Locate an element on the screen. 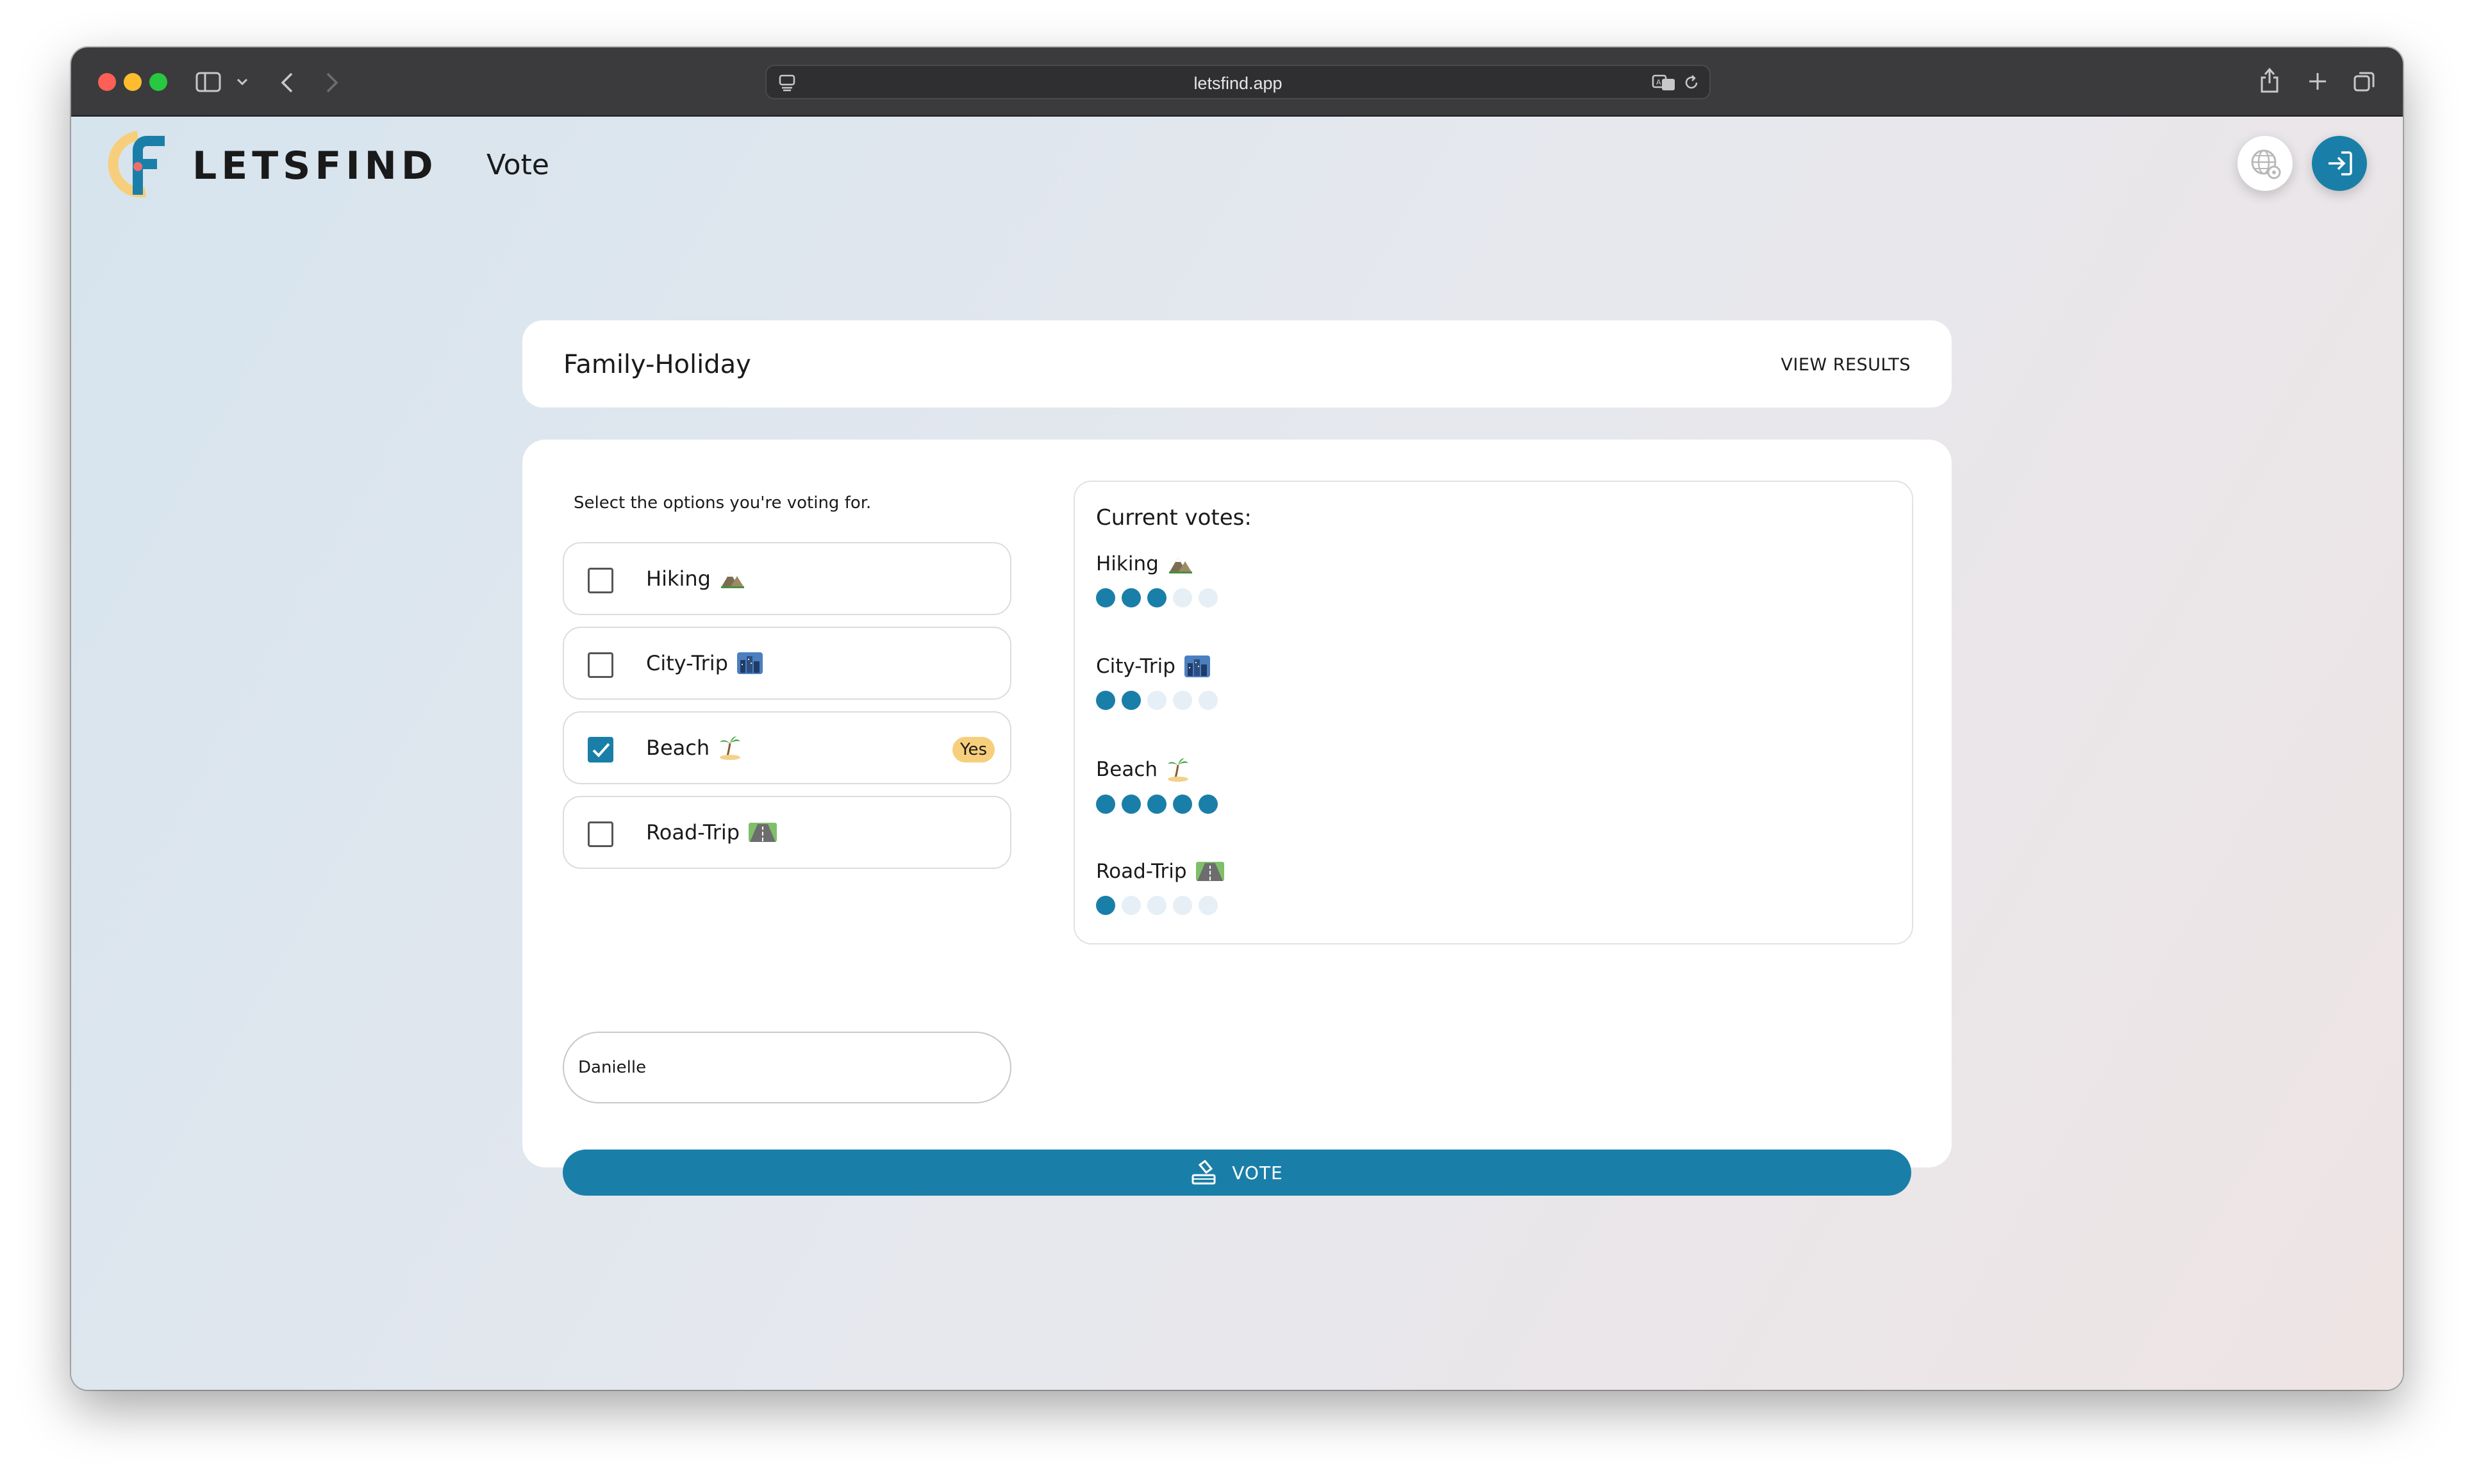 The image size is (2474, 1484). vote-row-label-wrap: Hiking is located at coordinates (1157, 563).